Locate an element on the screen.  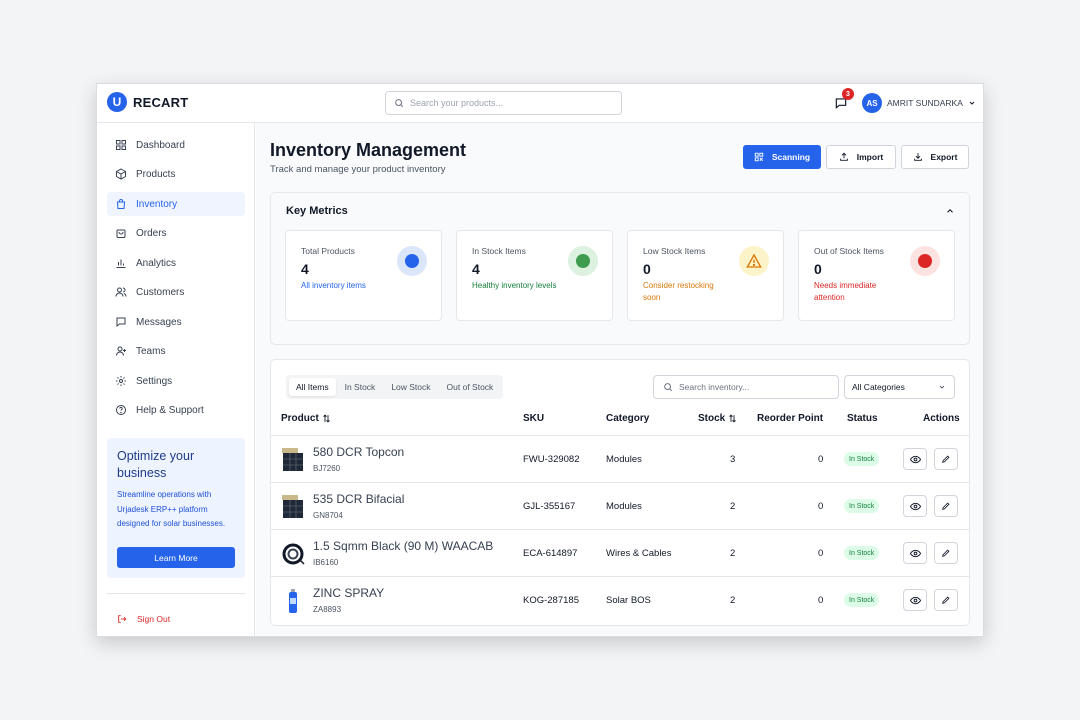
category-select-value: All Categories is located at coordinates (878, 387).